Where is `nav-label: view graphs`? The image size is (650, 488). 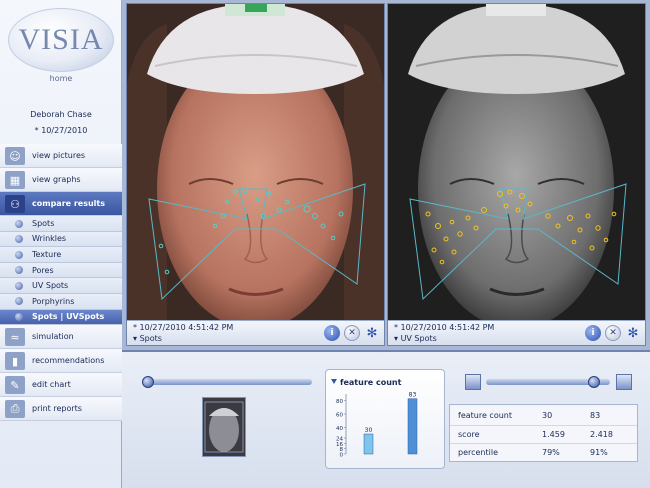 nav-label: view graphs is located at coordinates (56, 179).